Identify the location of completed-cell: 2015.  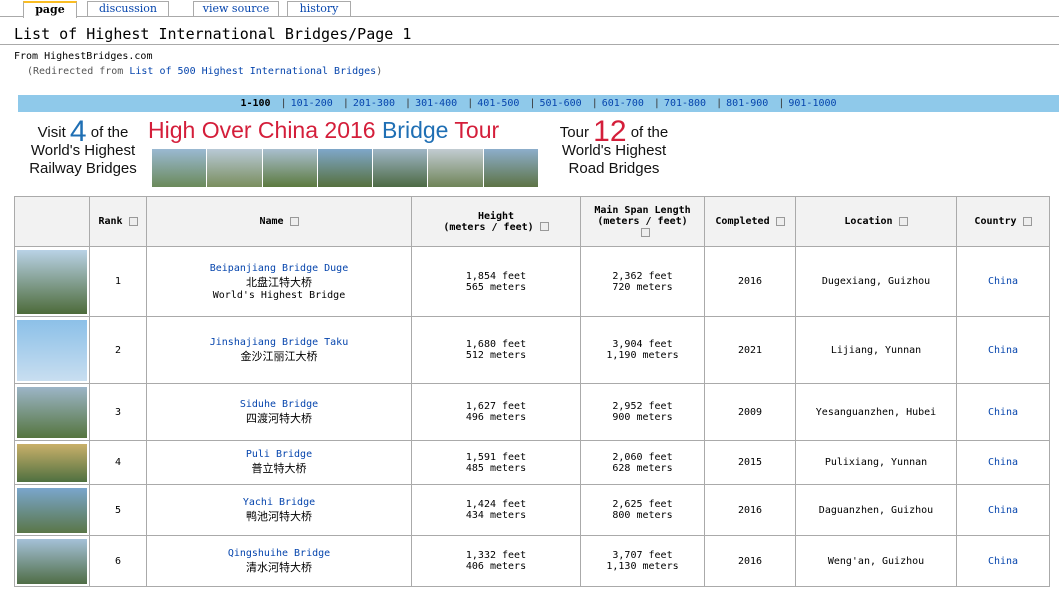
(750, 462).